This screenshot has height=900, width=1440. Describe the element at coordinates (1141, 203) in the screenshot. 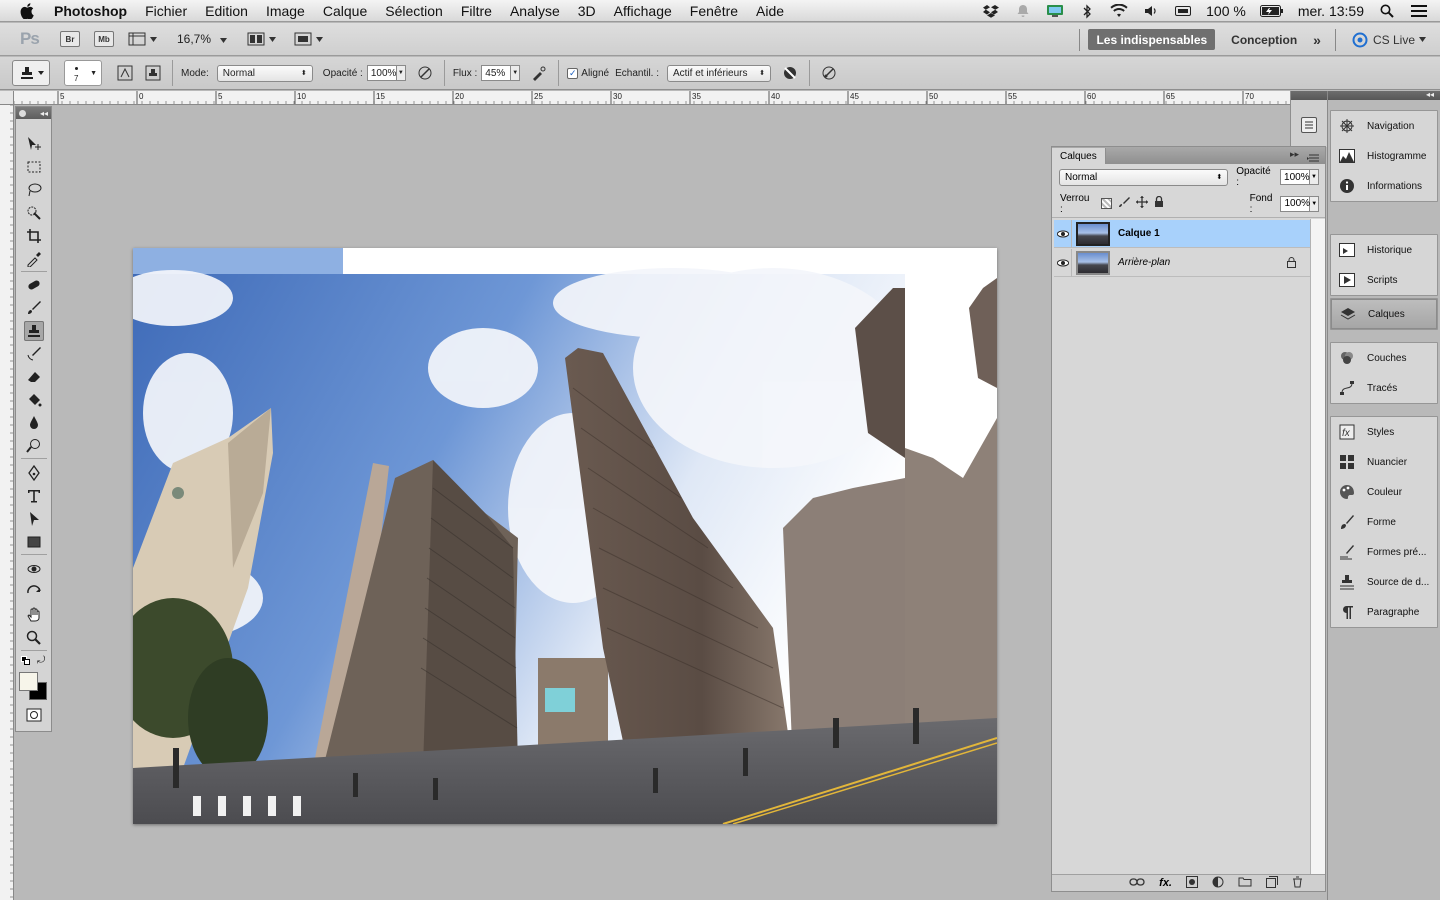

I see `lock-position-icon` at that location.